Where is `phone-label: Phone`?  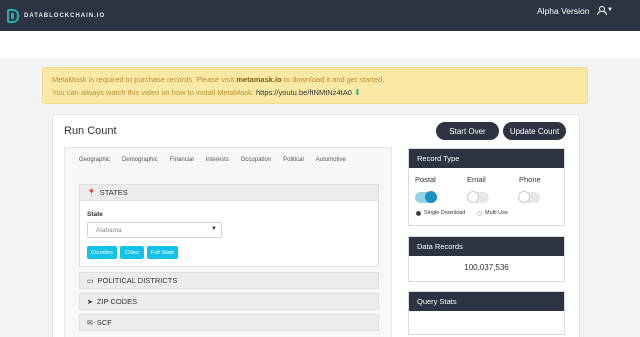
phone-label: Phone is located at coordinates (530, 179).